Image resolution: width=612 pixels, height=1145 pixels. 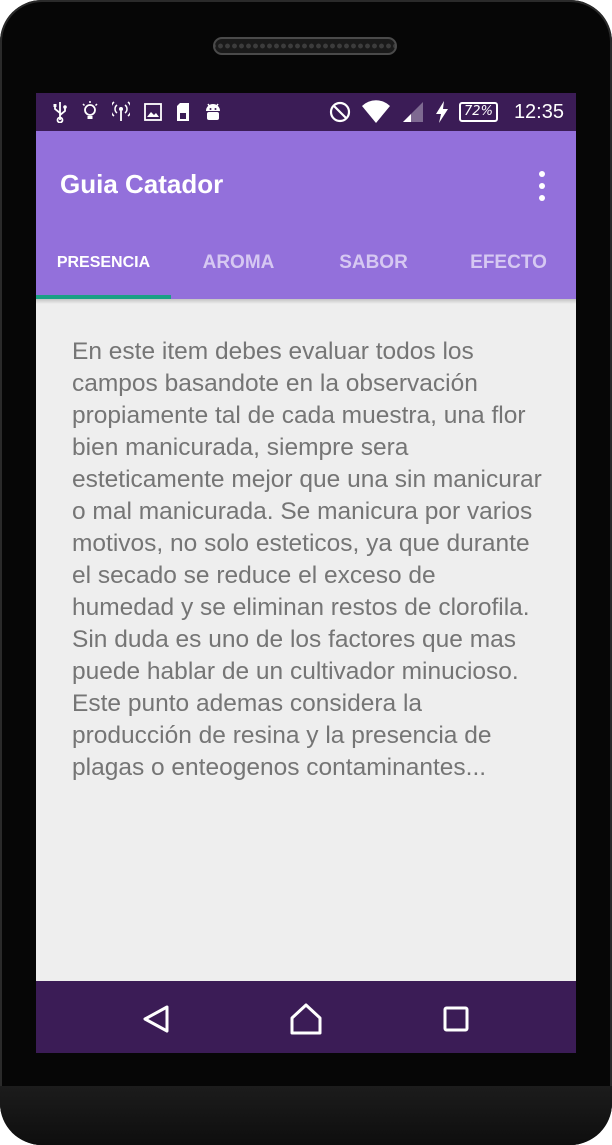 I want to click on app-title: Guia Catador, so click(x=142, y=184).